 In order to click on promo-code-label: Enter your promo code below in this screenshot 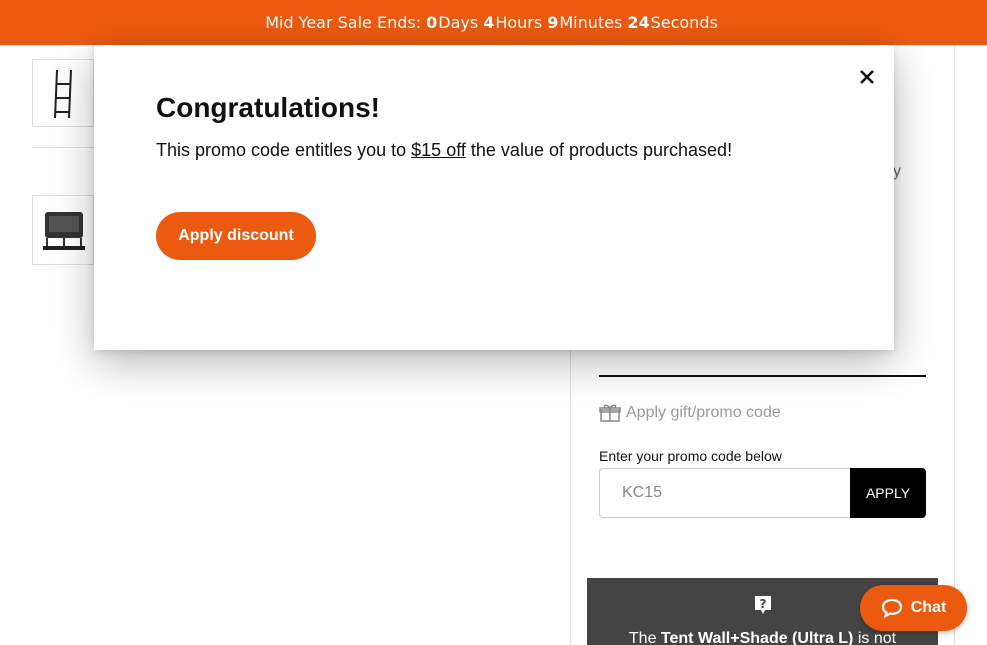, I will do `click(690, 456)`.